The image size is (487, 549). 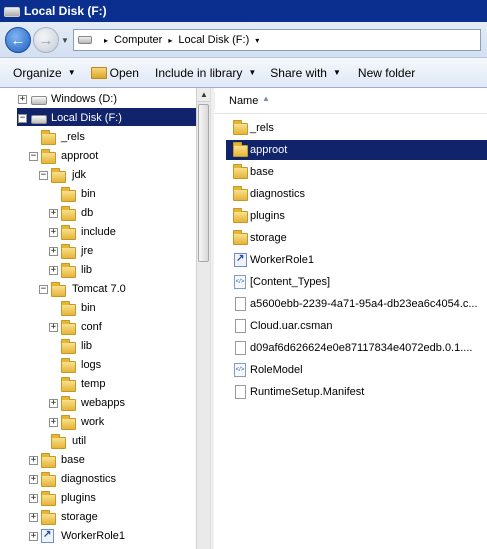 What do you see at coordinates (357, 260) in the screenshot?
I see `list-item: WorkerRole1` at bounding box center [357, 260].